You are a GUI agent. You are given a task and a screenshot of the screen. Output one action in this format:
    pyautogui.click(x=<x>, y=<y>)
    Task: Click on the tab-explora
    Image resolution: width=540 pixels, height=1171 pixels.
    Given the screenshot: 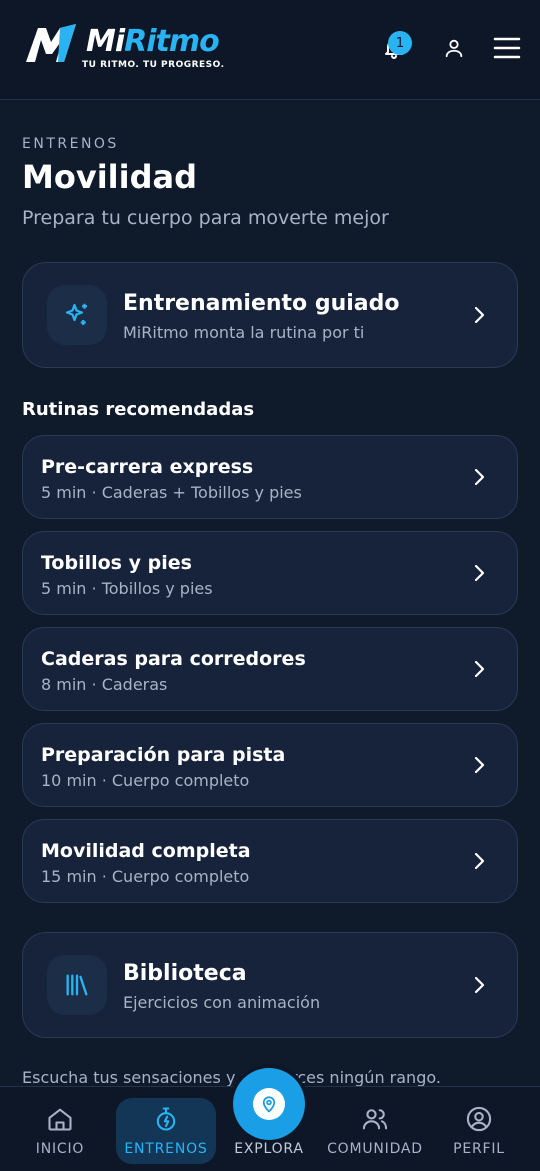 What is the action you would take?
    pyautogui.click(x=269, y=1104)
    